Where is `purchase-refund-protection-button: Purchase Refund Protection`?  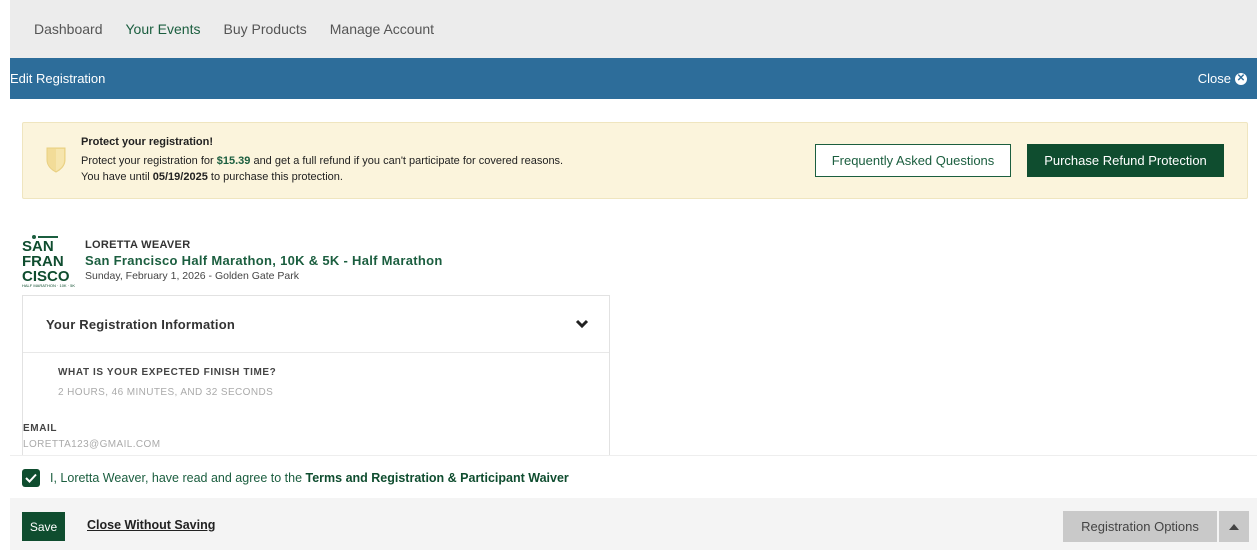 purchase-refund-protection-button: Purchase Refund Protection is located at coordinates (1125, 160).